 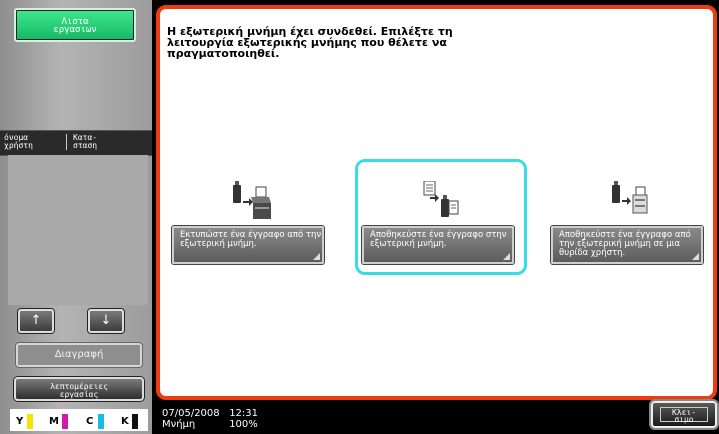 I want to click on toner-bar-magenta, so click(x=65, y=421).